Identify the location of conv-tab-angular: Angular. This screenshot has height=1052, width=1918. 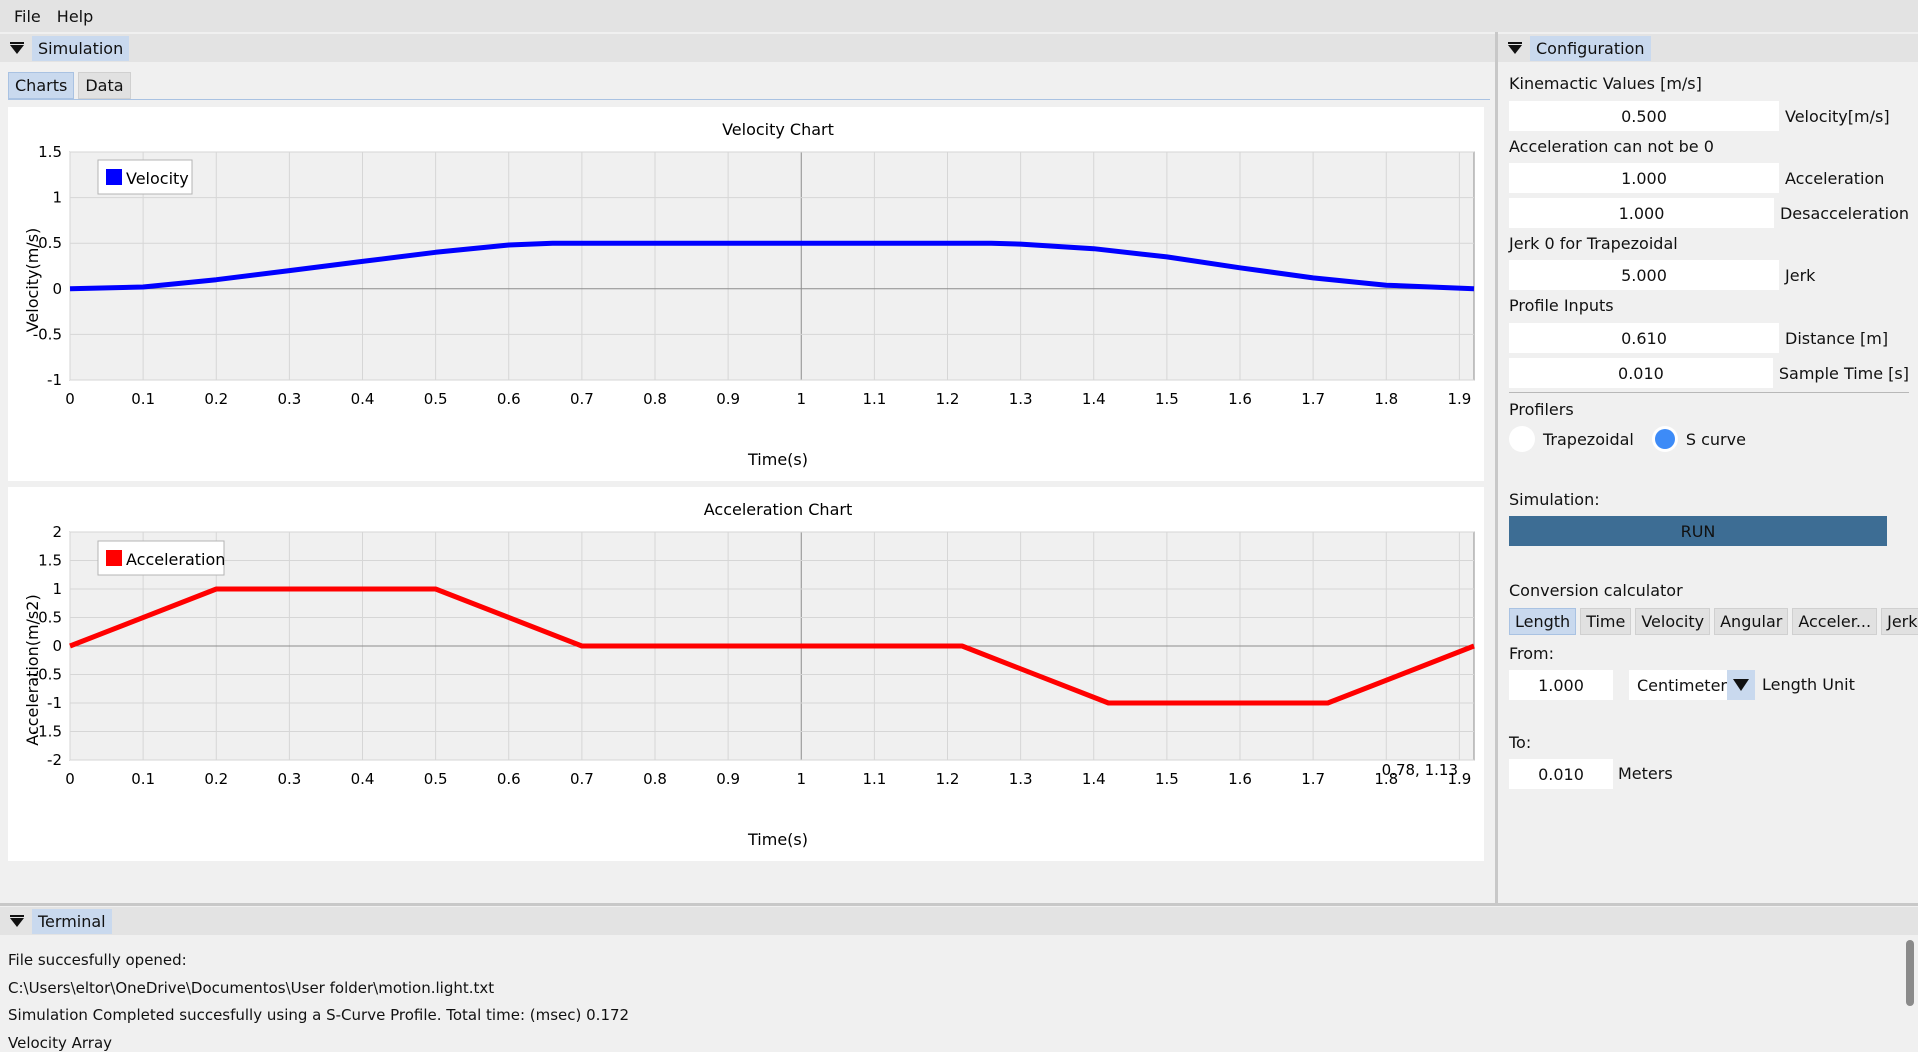
(1751, 621).